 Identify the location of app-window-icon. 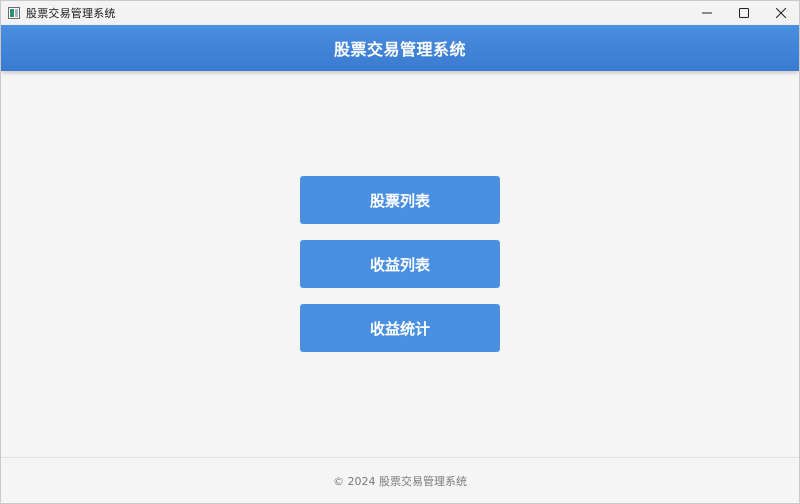
(14, 13).